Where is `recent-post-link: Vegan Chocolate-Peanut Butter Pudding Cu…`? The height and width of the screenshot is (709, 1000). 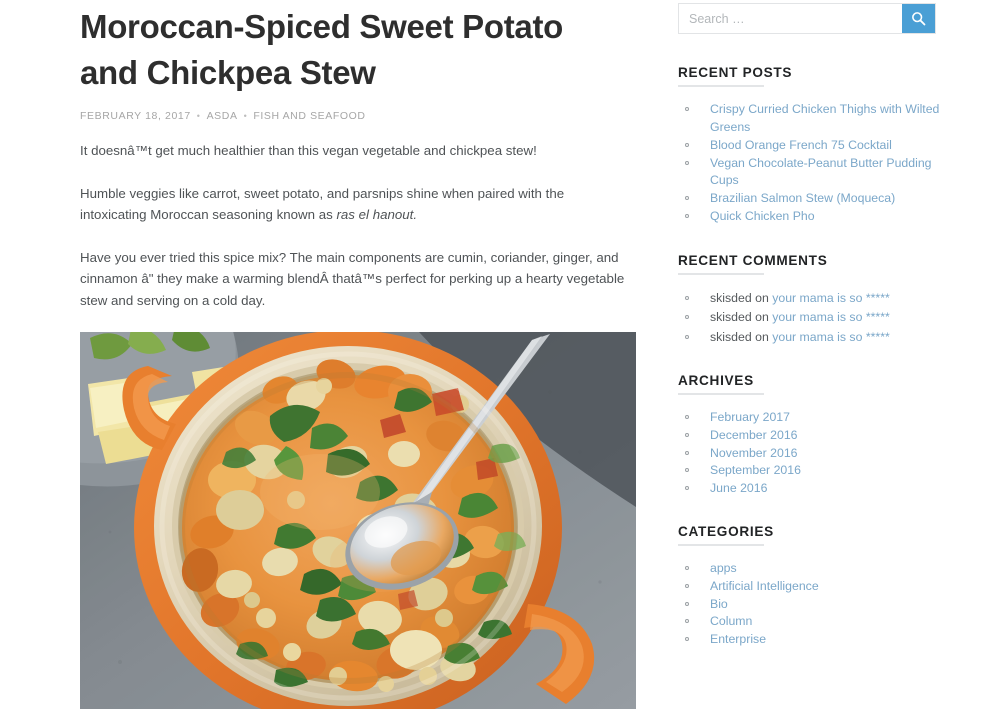 recent-post-link: Vegan Chocolate-Peanut Butter Pudding Cu… is located at coordinates (821, 172).